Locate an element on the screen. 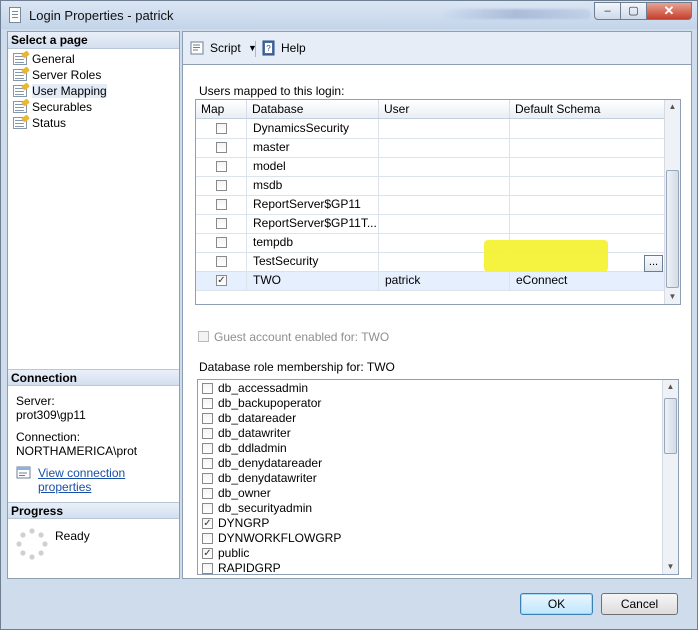 The height and width of the screenshot is (630, 698). grid-scrollbar: ▲ ▼ is located at coordinates (672, 202).